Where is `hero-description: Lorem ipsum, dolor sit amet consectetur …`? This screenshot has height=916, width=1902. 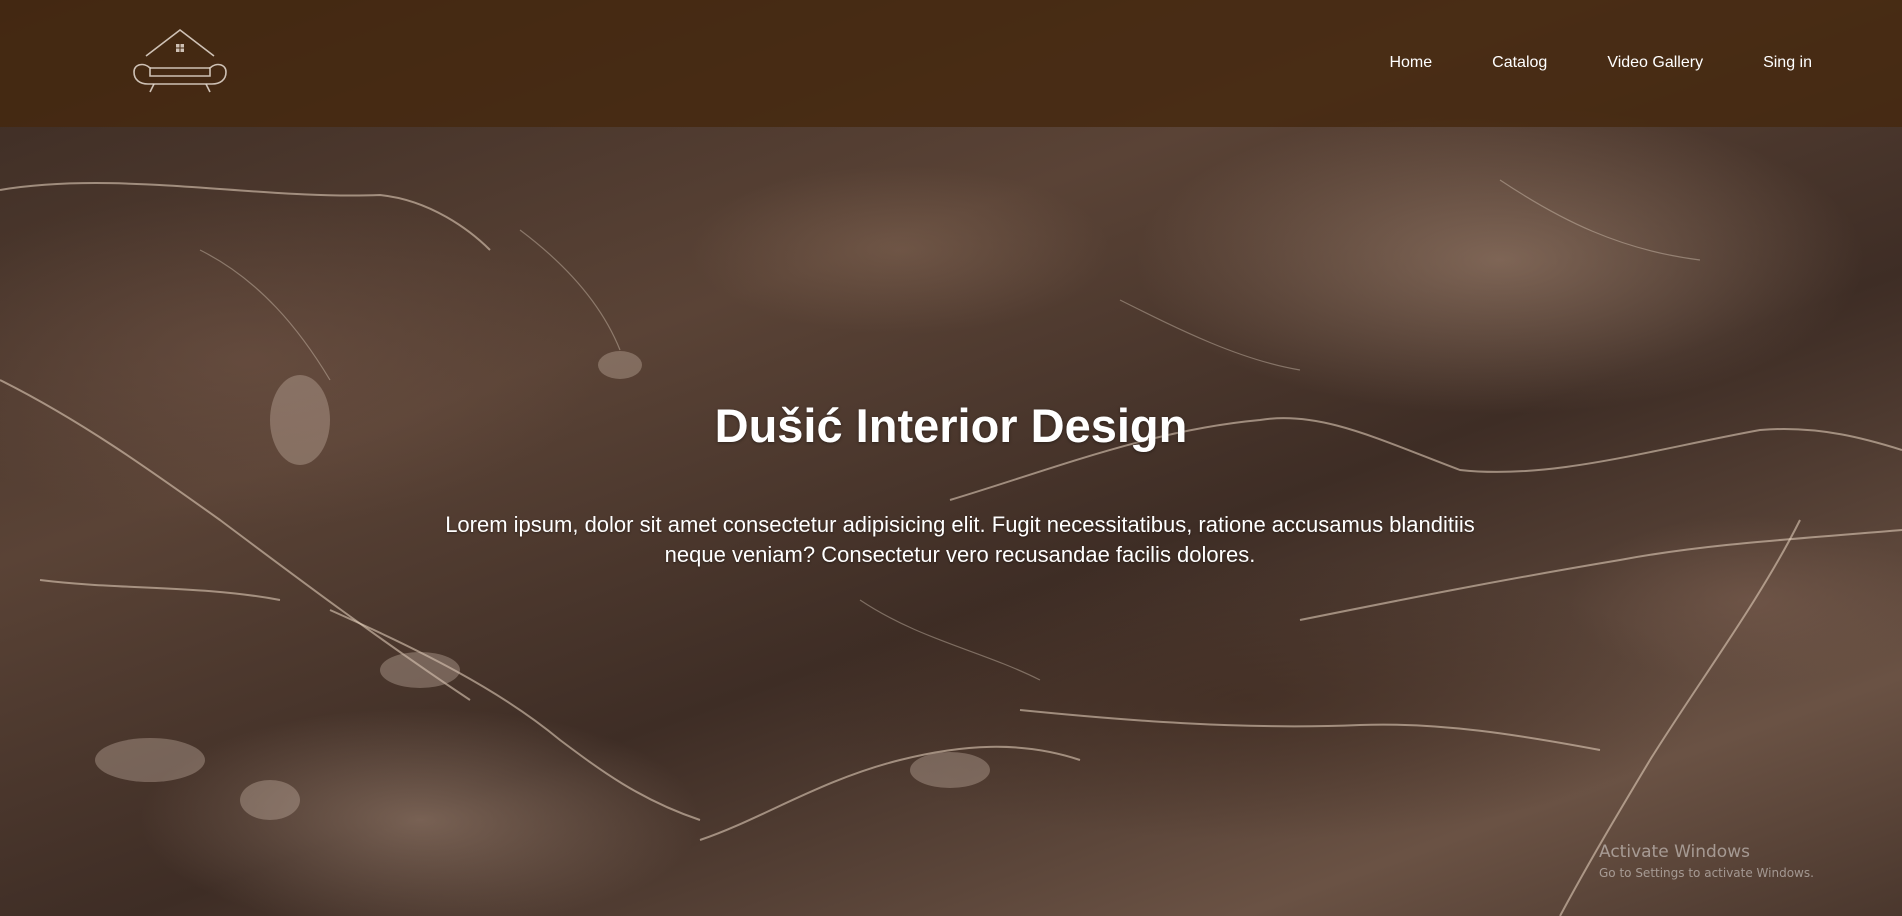
hero-description: Lorem ipsum, dolor sit amet consectetur … is located at coordinates (960, 539).